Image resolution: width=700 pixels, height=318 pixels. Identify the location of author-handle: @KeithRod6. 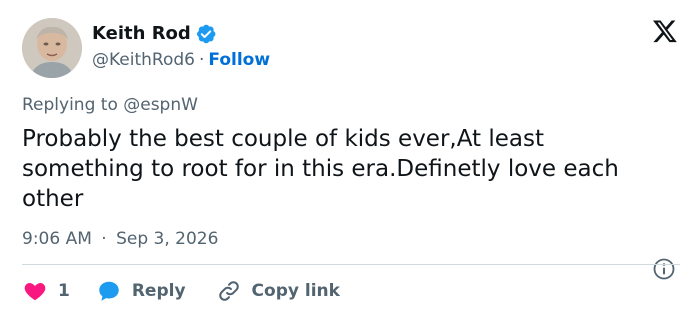
(143, 60).